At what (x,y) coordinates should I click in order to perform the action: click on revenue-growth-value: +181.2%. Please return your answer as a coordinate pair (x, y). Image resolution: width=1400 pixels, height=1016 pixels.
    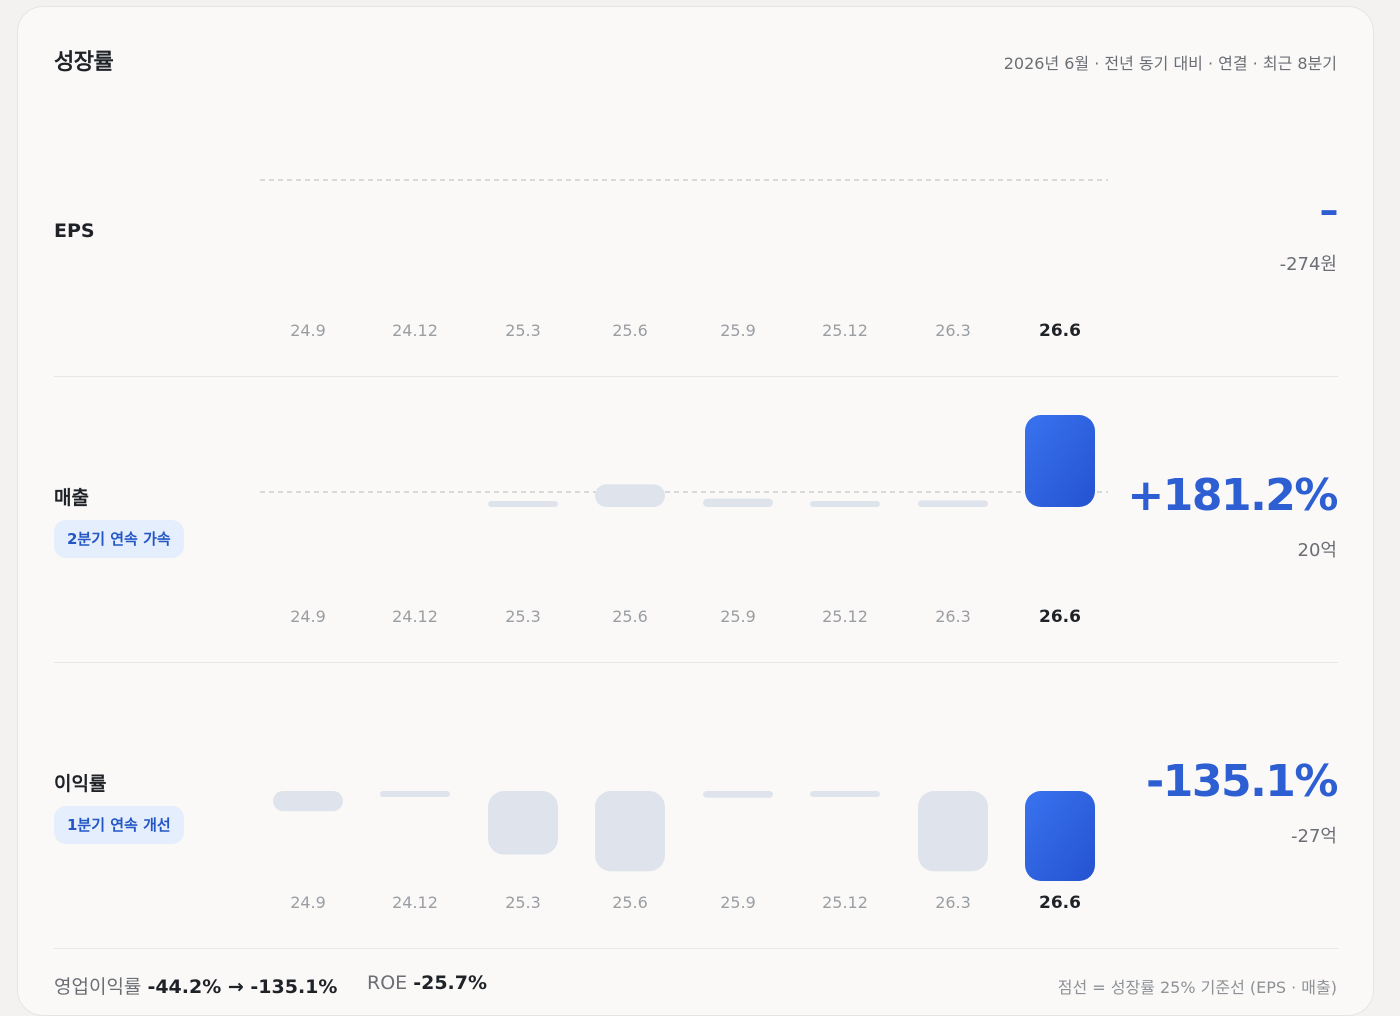
    Looking at the image, I should click on (1232, 495).